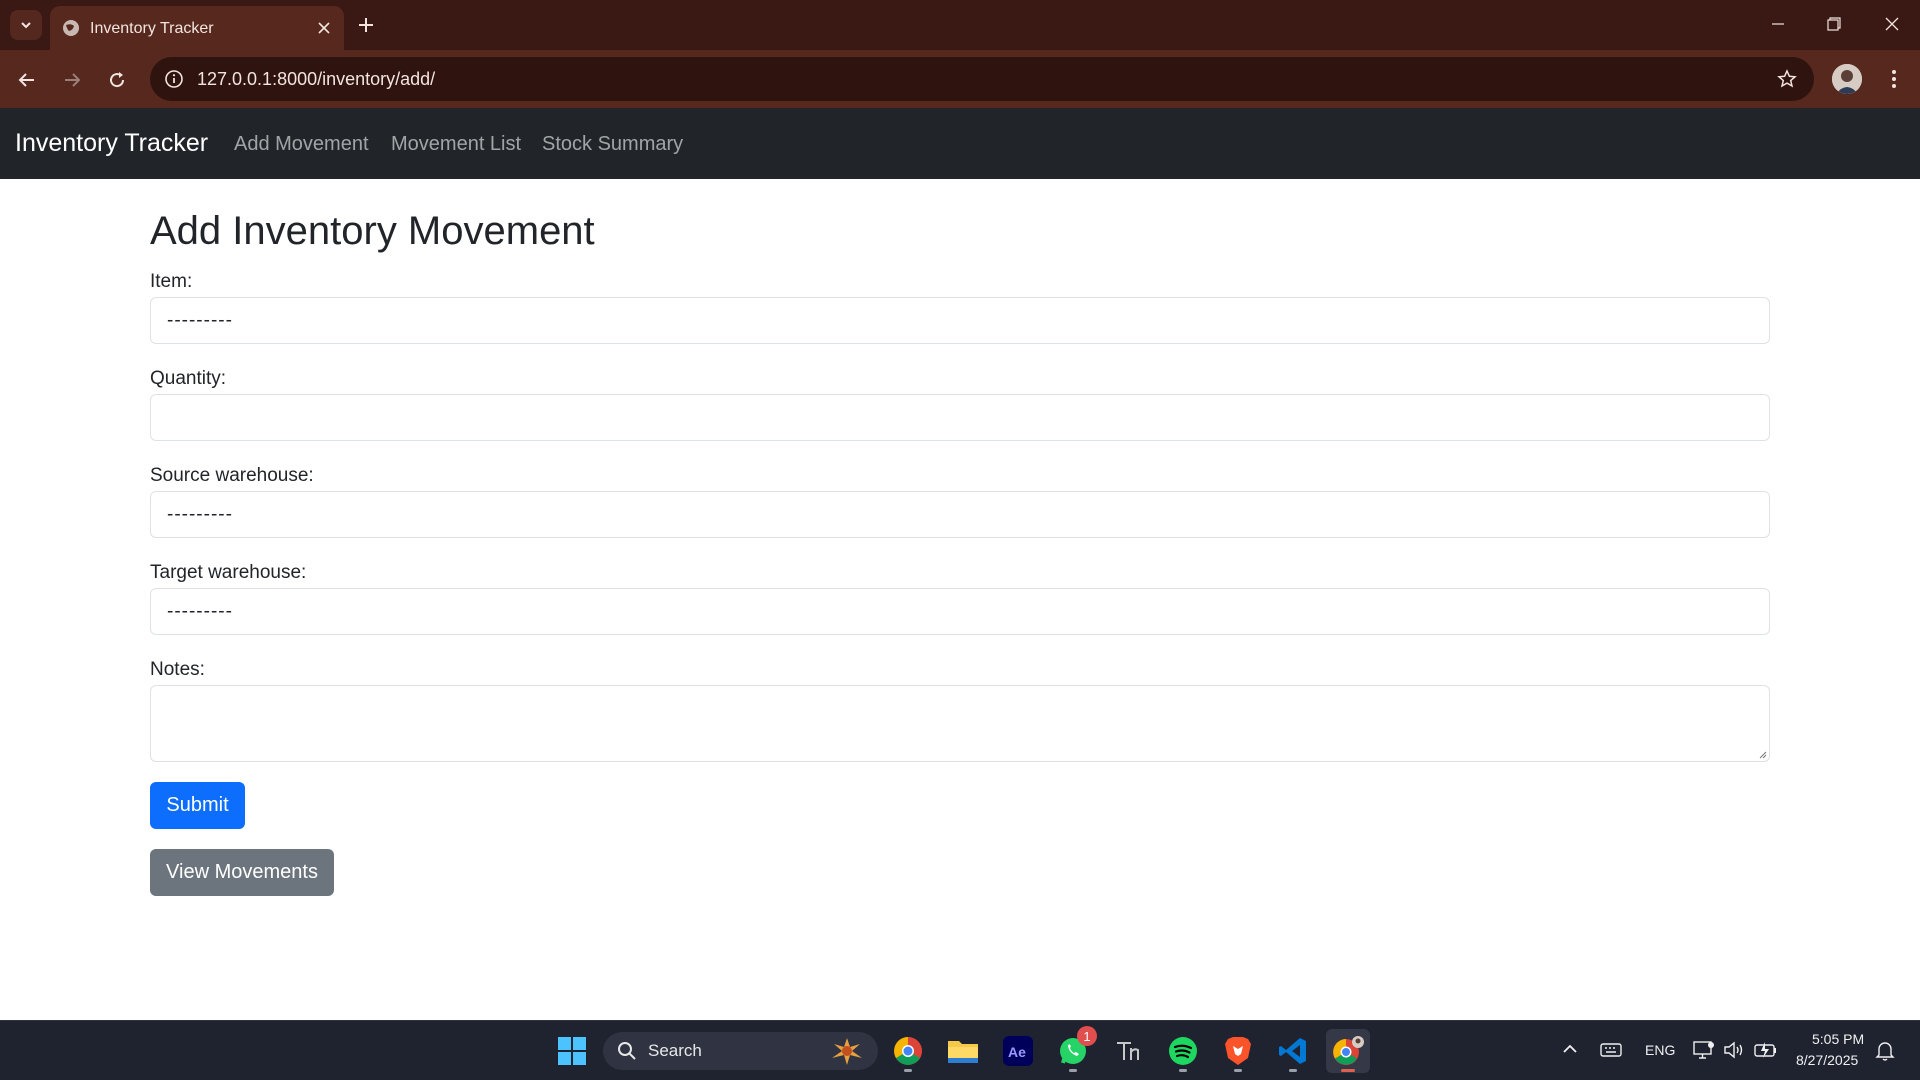 This screenshot has height=1080, width=1920. What do you see at coordinates (301, 144) in the screenshot?
I see `nav-add-movement: Add Movement` at bounding box center [301, 144].